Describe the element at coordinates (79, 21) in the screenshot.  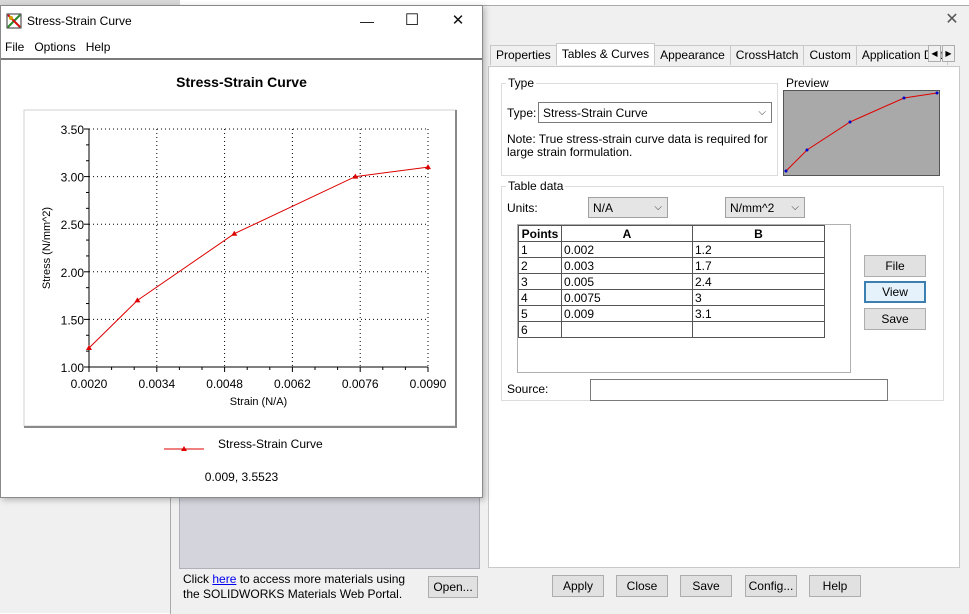
I see `chart-window-title: Stress-Strain Curve` at that location.